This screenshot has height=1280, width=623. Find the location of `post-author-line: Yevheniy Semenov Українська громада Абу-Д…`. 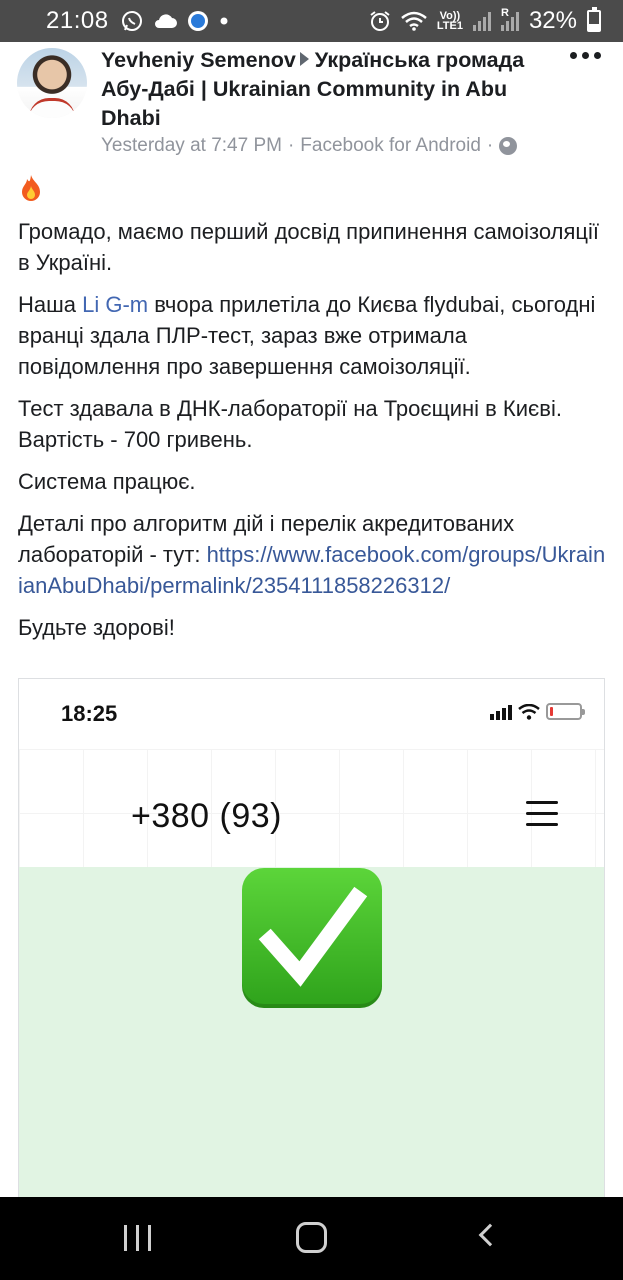

post-author-line: Yevheniy Semenov Українська громада Абу-Д… is located at coordinates (326, 89).